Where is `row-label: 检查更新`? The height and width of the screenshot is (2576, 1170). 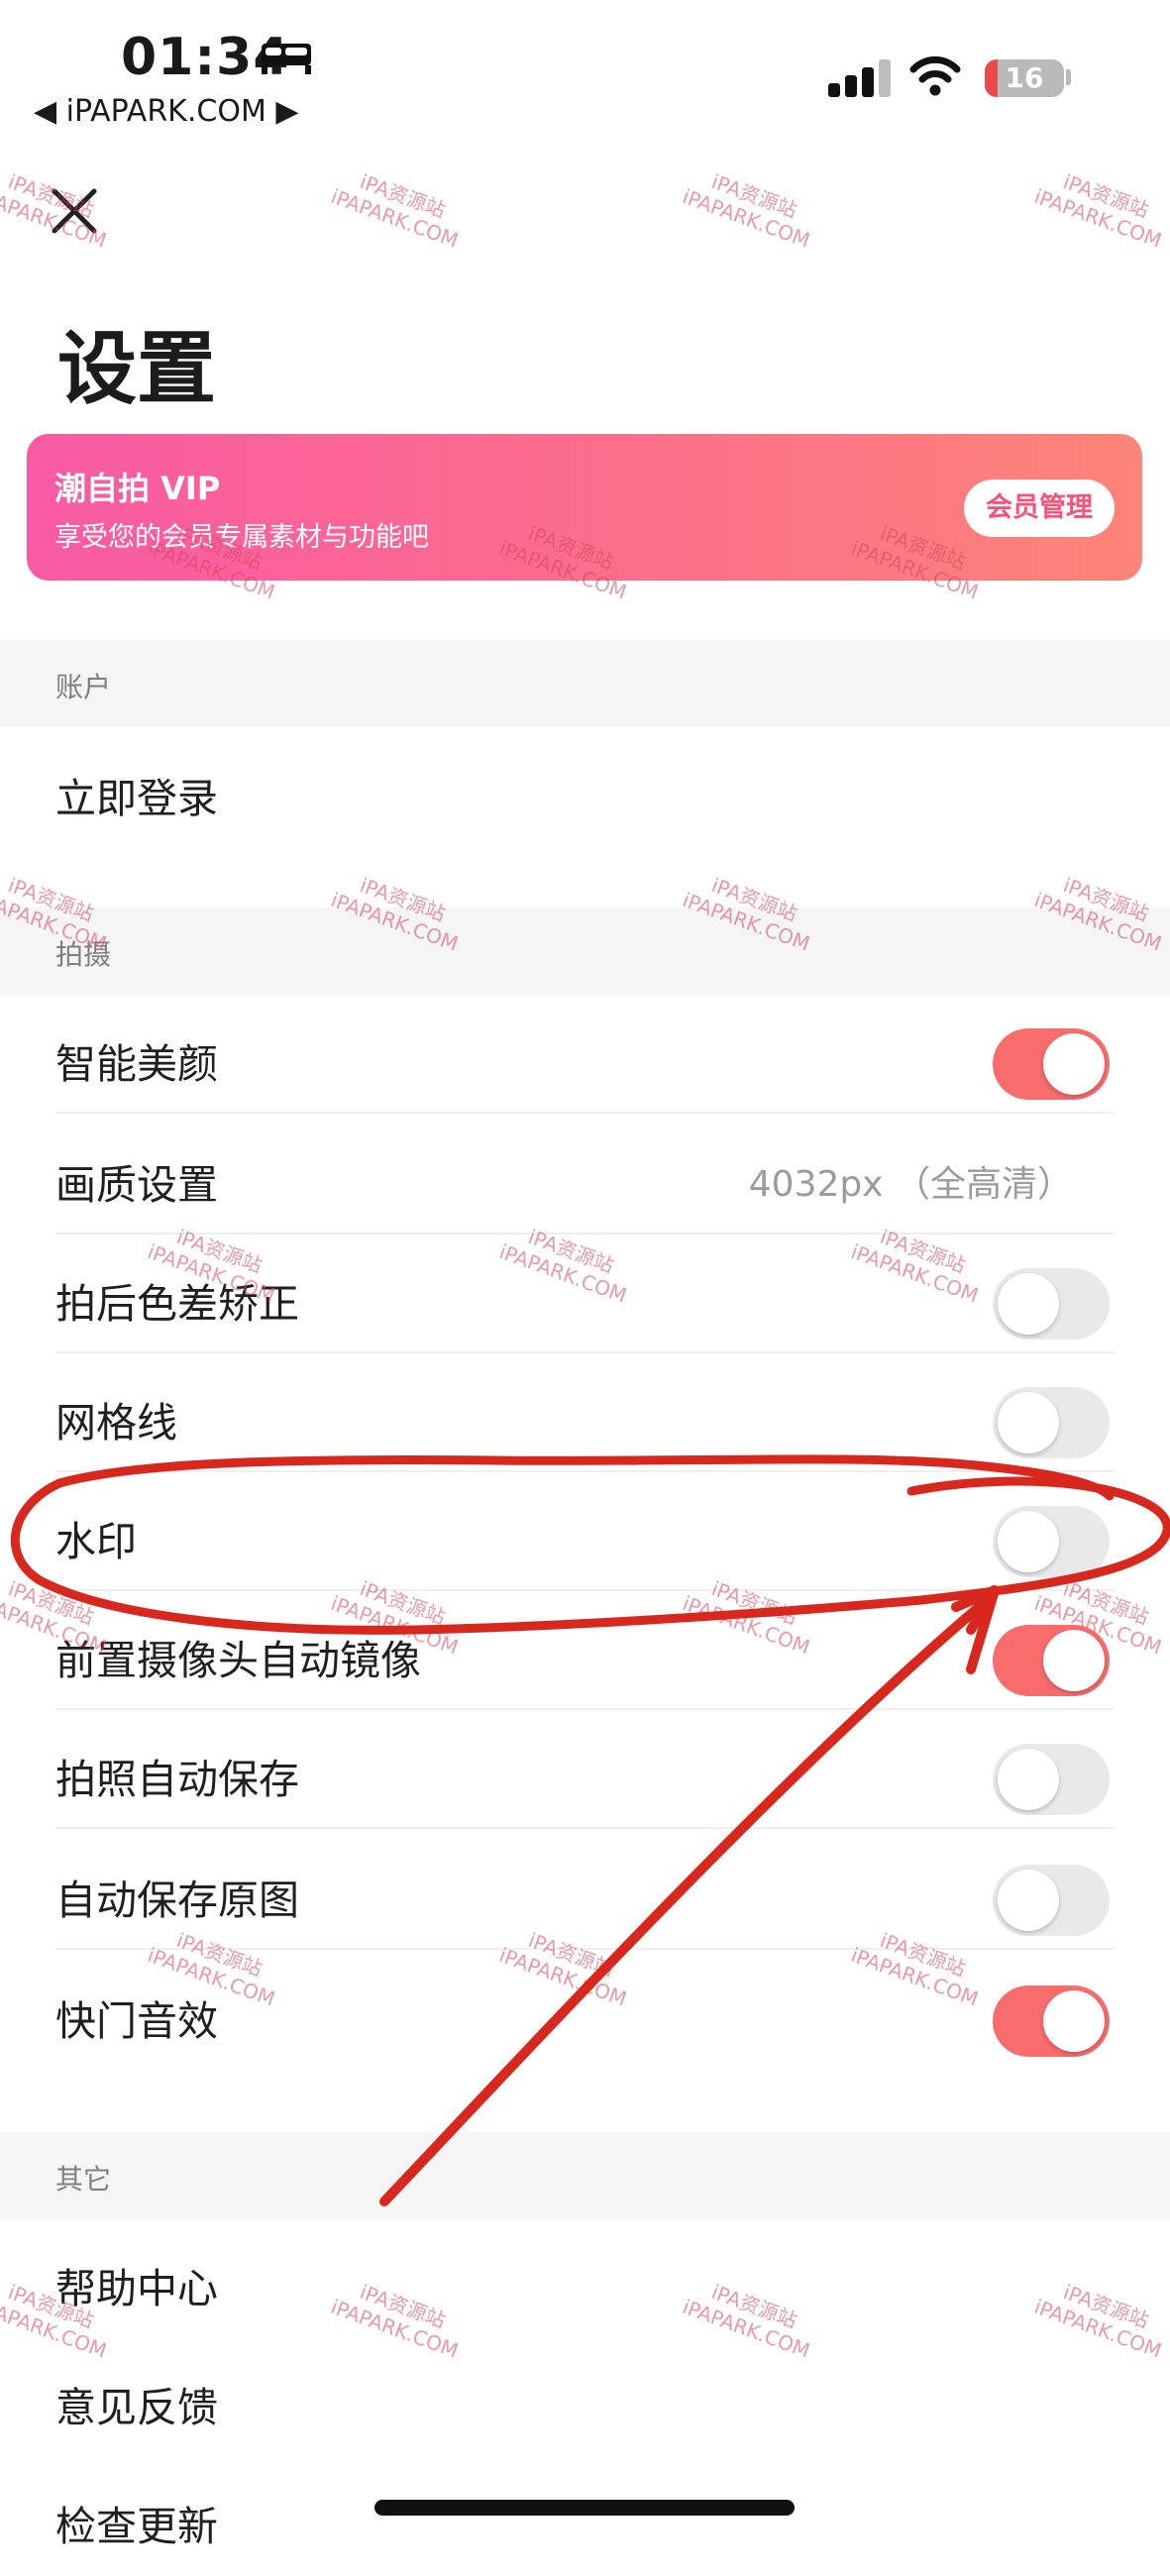
row-label: 检查更新 is located at coordinates (136, 2526).